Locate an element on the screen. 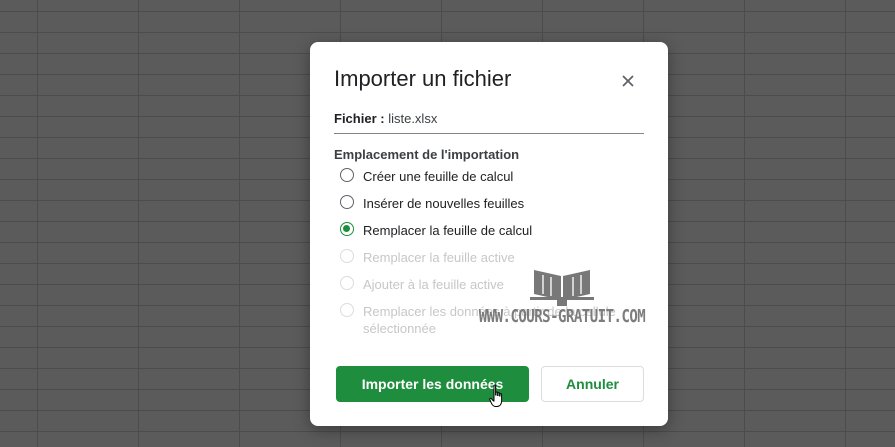  option-create-spreadsheet: Créer une feuille de calcul is located at coordinates (490, 180).